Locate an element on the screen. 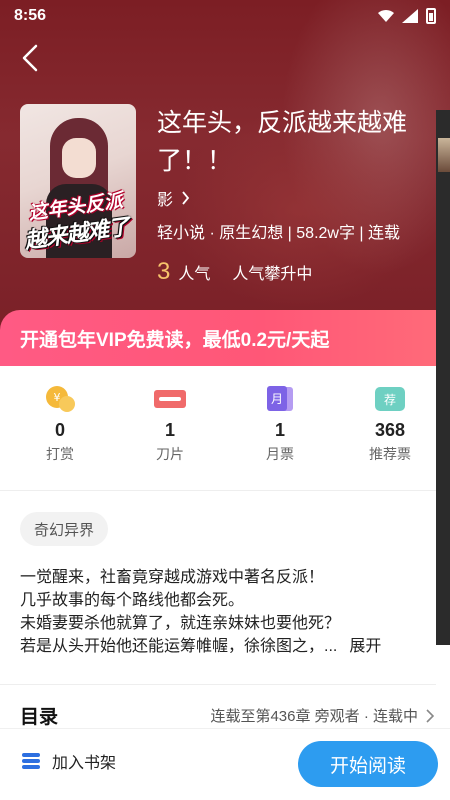 Image resolution: width=450 pixels, height=800 pixels. back-button is located at coordinates (30, 58).